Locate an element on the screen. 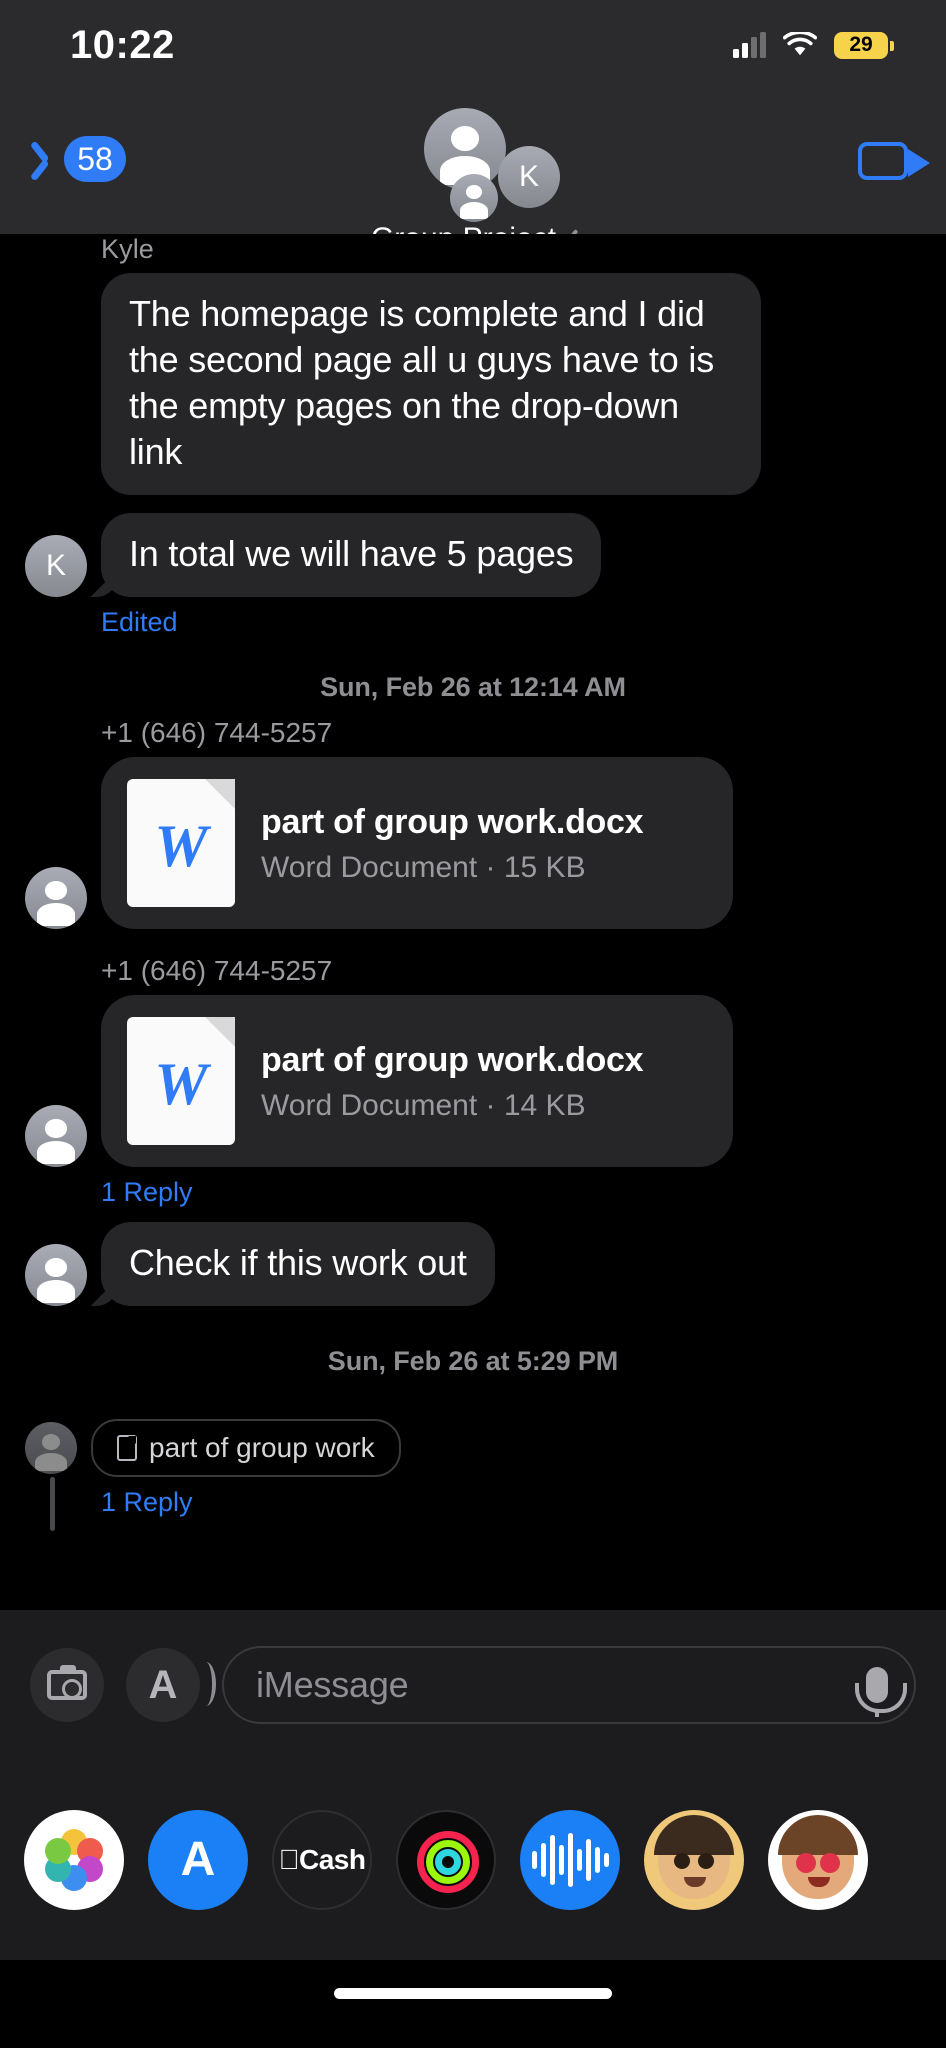 The height and width of the screenshot is (2048, 946). app-store-button: A is located at coordinates (171, 1685).